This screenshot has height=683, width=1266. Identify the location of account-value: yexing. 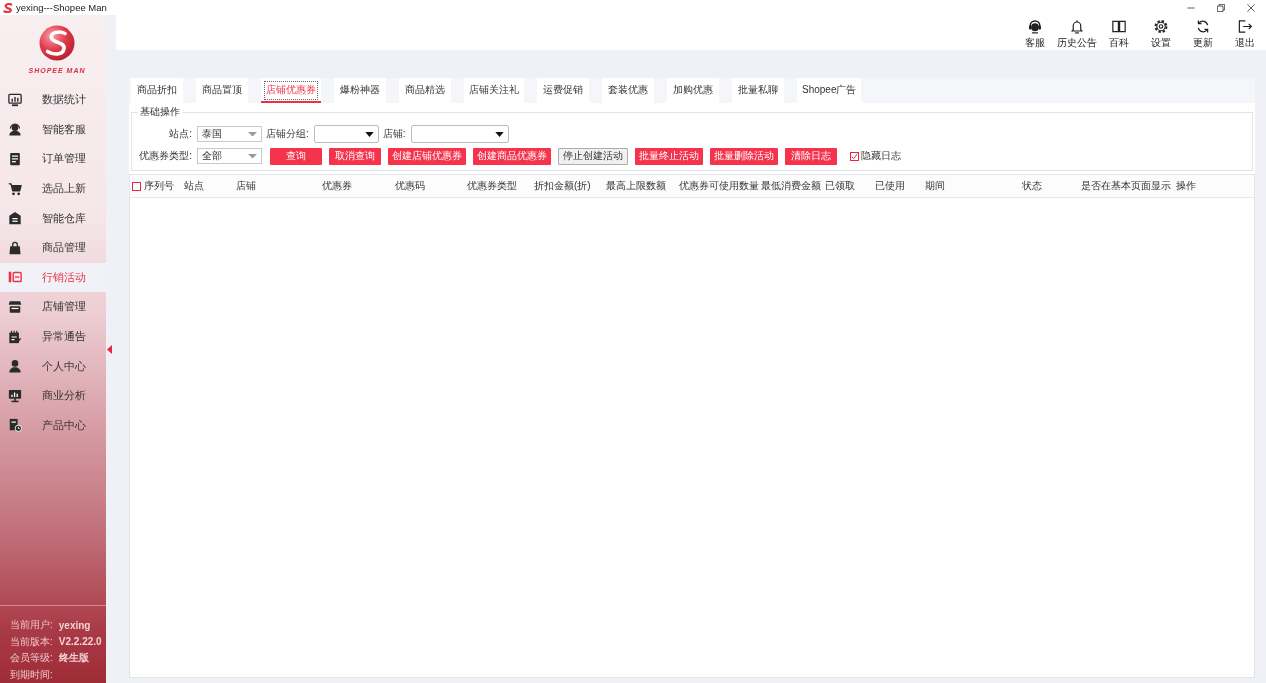
(74, 625).